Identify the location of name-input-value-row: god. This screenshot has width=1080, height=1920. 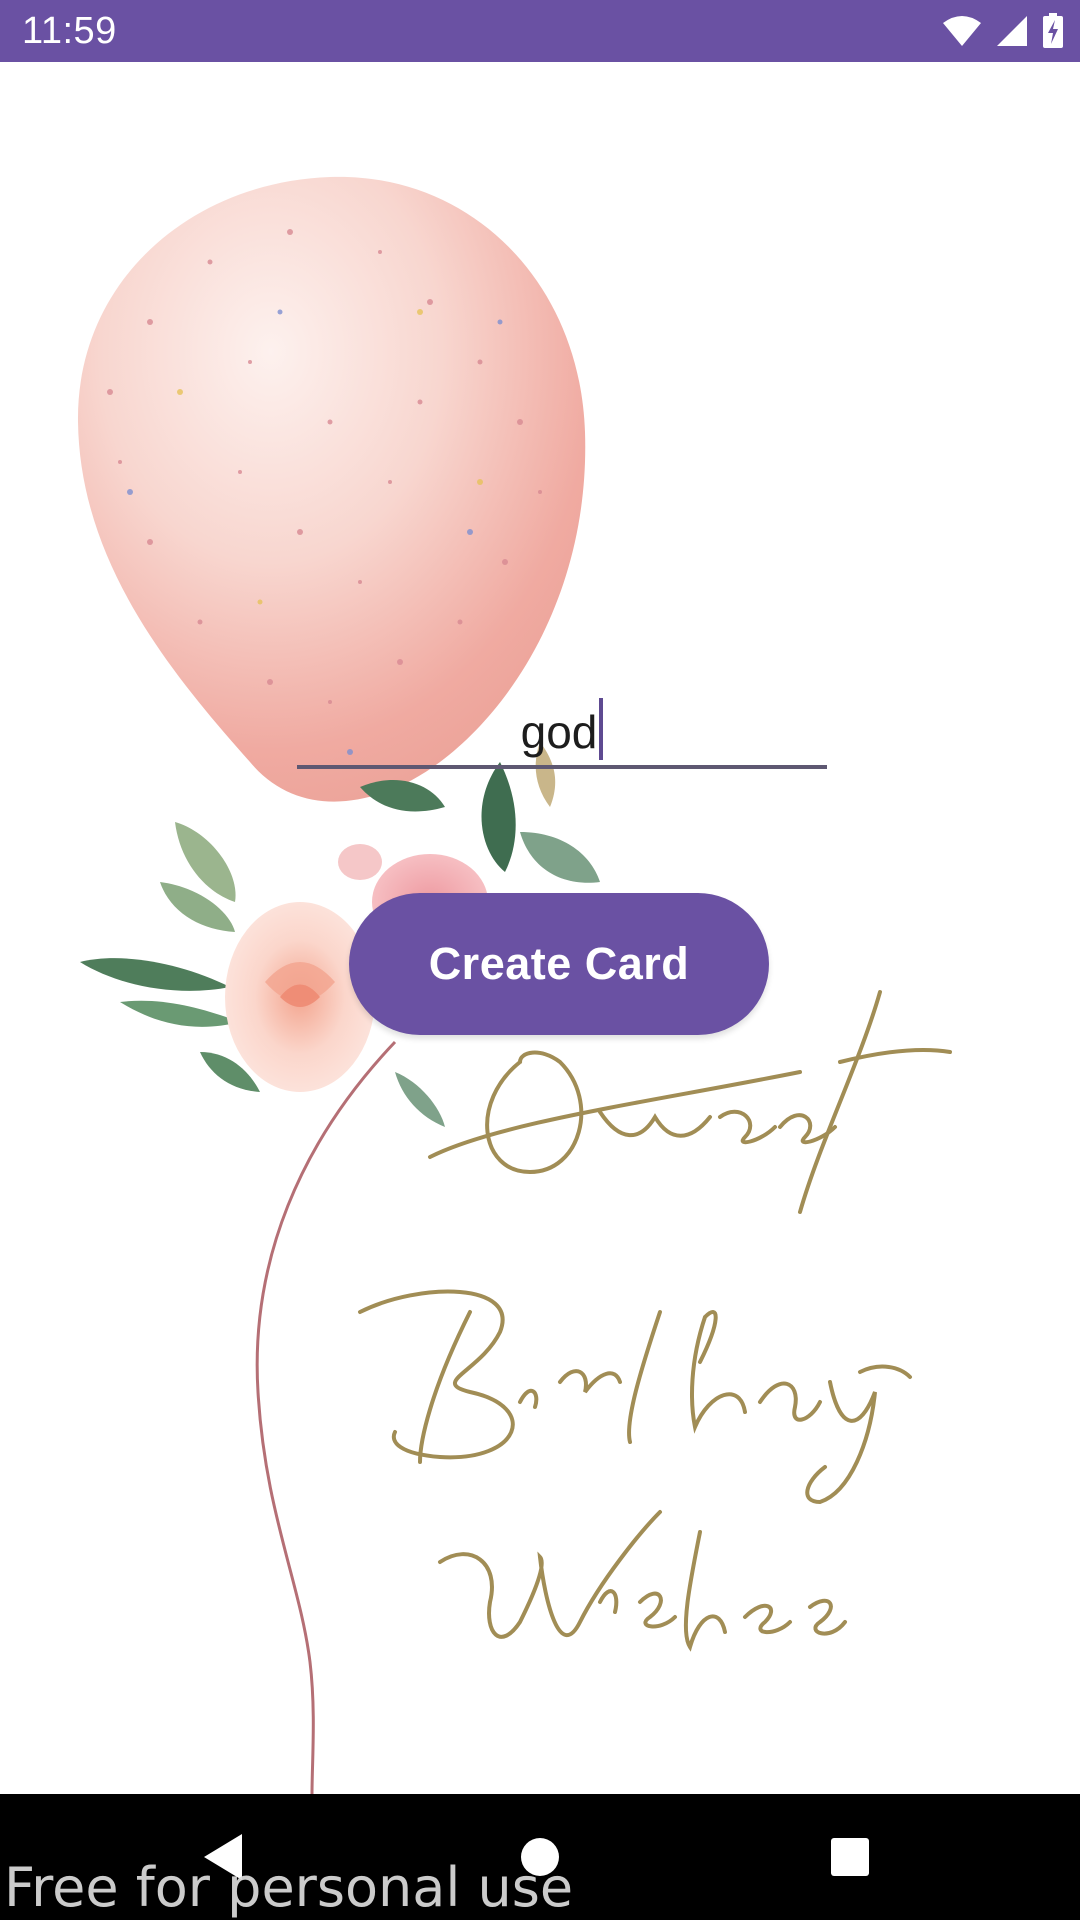
(562, 729).